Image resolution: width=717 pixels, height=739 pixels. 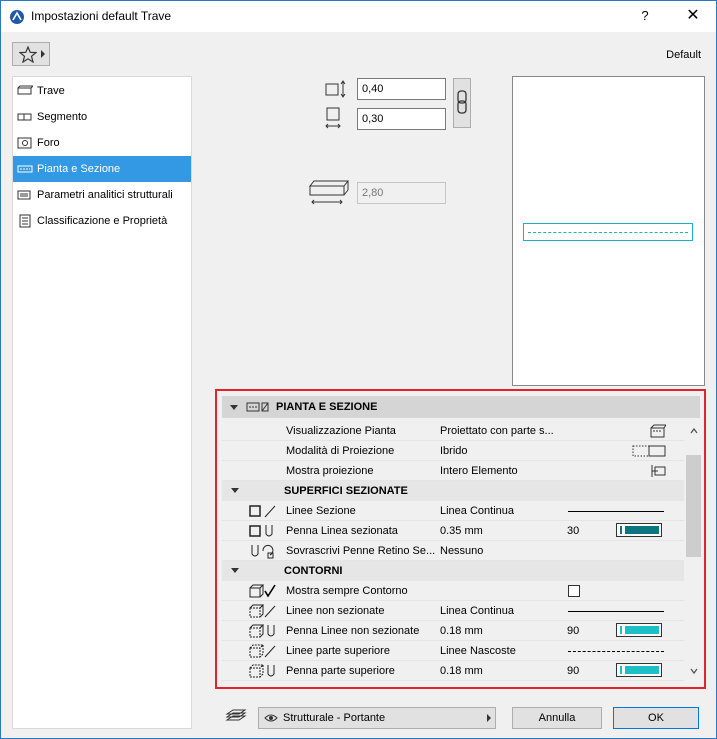 I want to click on row-linee-non-sezionate: Linee non sezionate Linea Continua, so click(x=453, y=611).